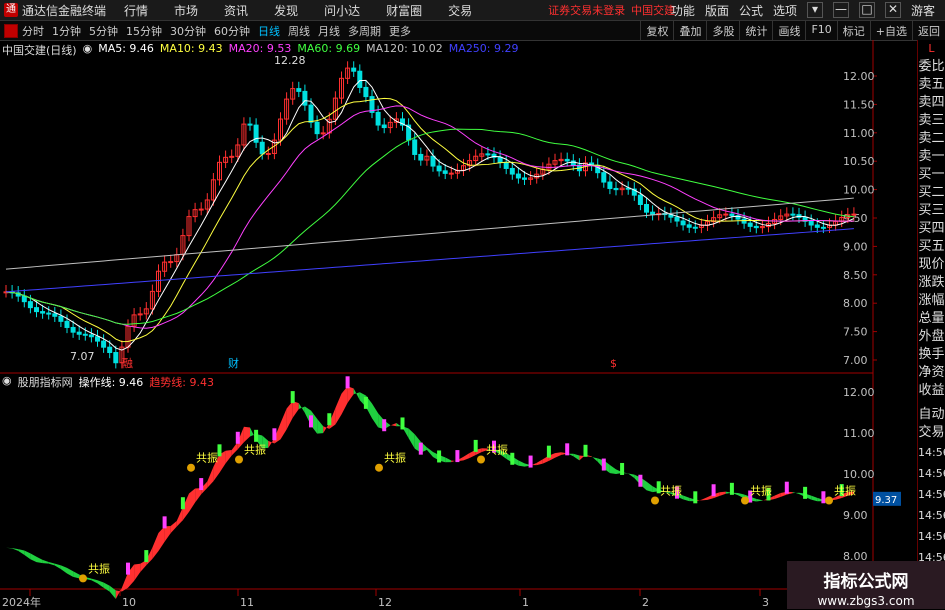 This screenshot has height=610, width=945. I want to click on tick-time-1: 14:56, so click(931, 473).